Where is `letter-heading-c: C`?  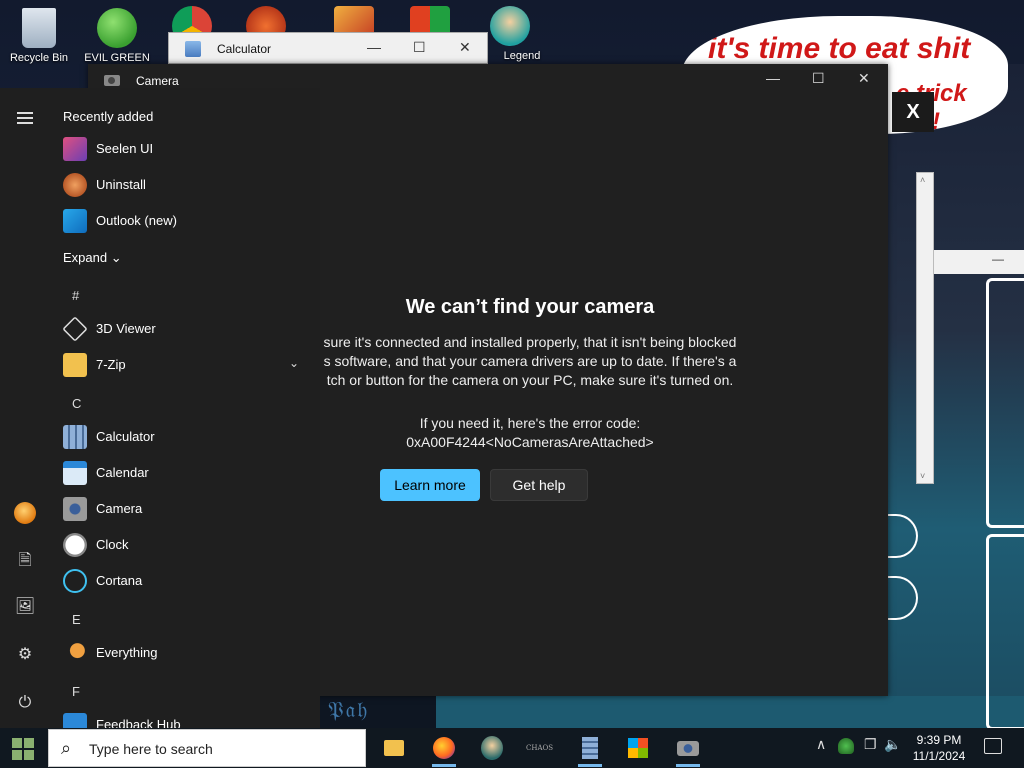 letter-heading-c: C is located at coordinates (76, 403).